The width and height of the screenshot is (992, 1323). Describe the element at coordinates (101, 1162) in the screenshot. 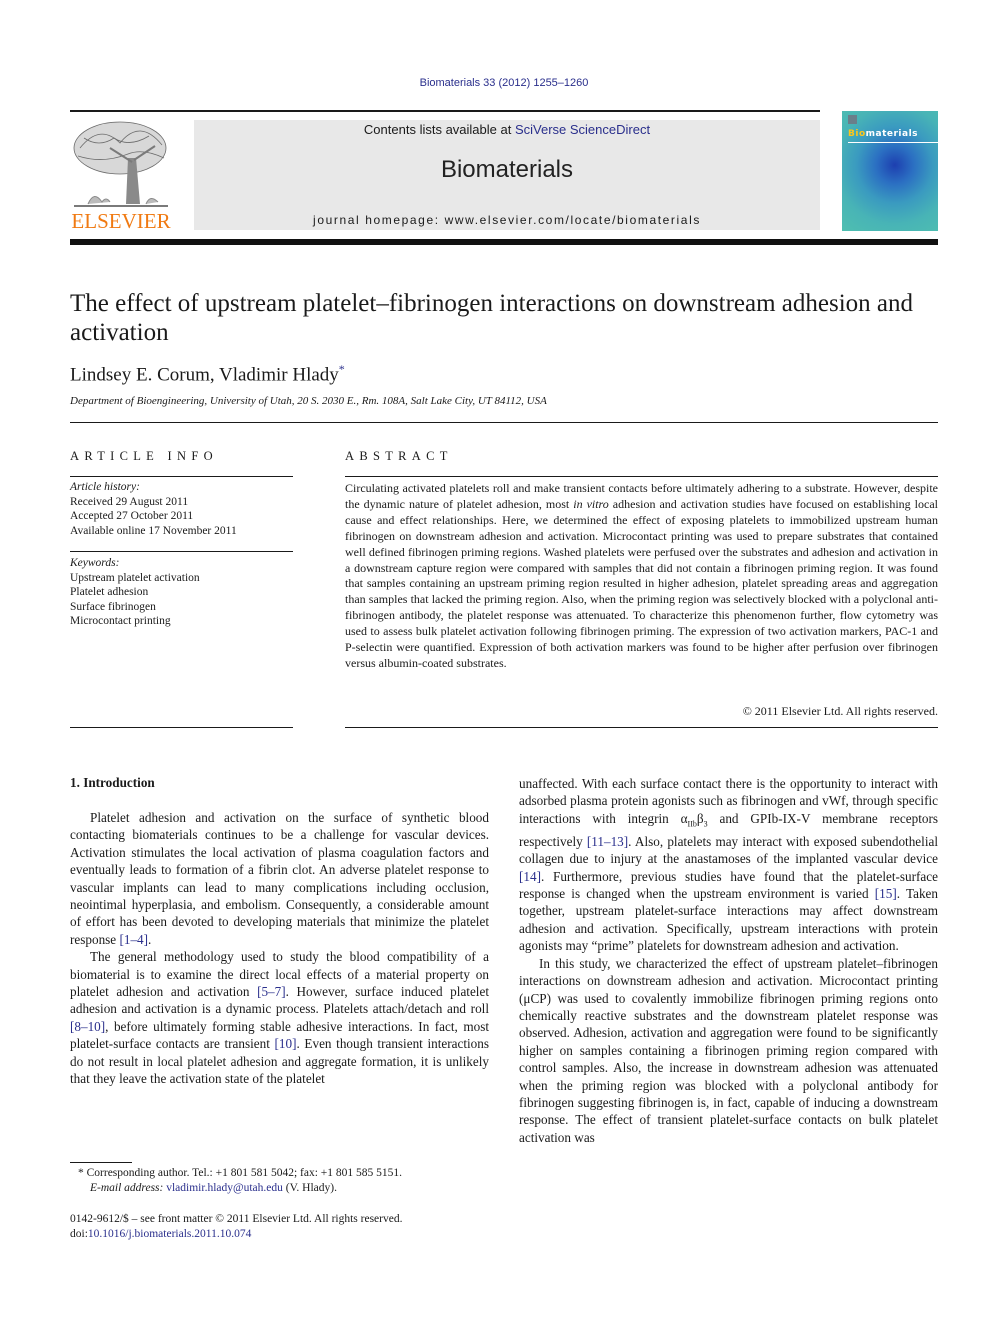

I see `footnote-rule` at that location.